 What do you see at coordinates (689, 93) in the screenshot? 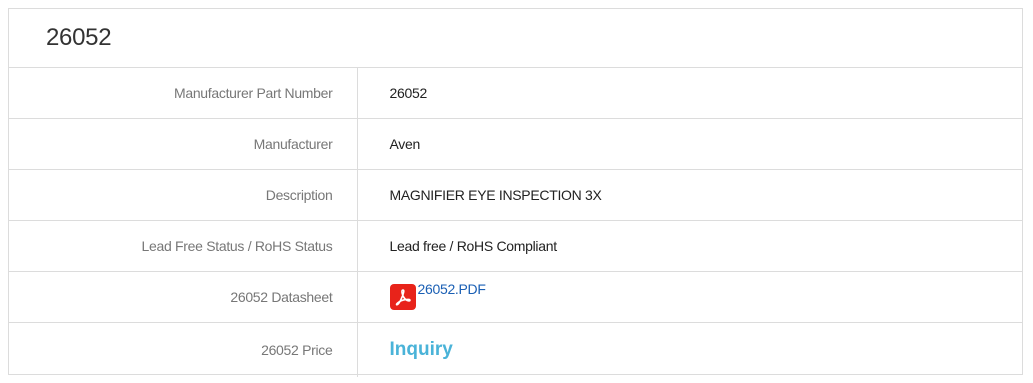
I see `row-value-part-number: 26052` at bounding box center [689, 93].